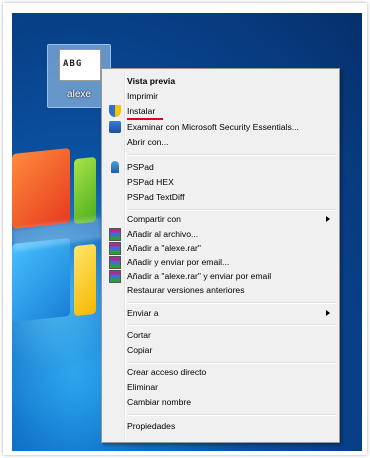 This screenshot has width=370, height=458. What do you see at coordinates (143, 387) in the screenshot?
I see `menu-item-label: Eliminar` at bounding box center [143, 387].